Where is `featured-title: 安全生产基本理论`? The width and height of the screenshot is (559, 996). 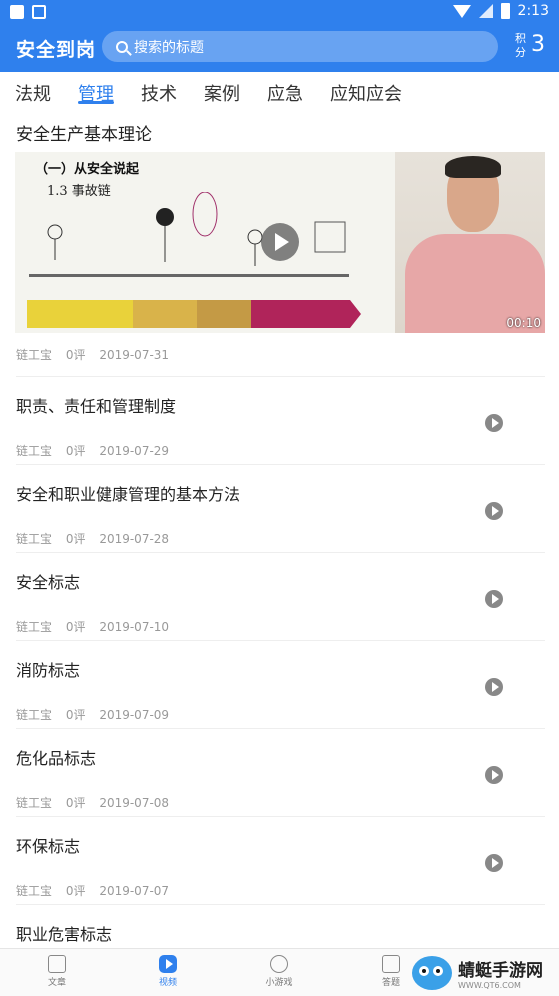 featured-title: 安全生产基本理论 is located at coordinates (84, 132).